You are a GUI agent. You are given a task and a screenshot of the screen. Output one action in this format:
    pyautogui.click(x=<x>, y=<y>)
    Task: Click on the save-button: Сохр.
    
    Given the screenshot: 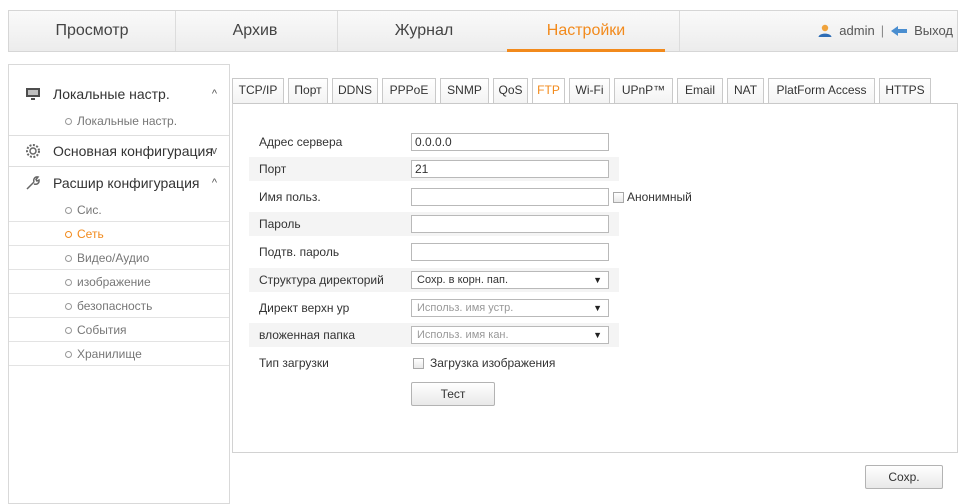 What is the action you would take?
    pyautogui.click(x=904, y=477)
    